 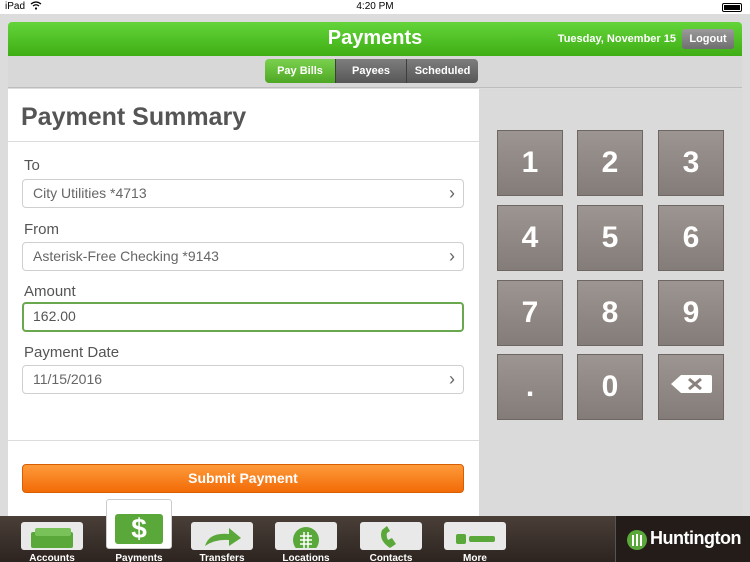 I want to click on phone-icon, so click(x=391, y=536).